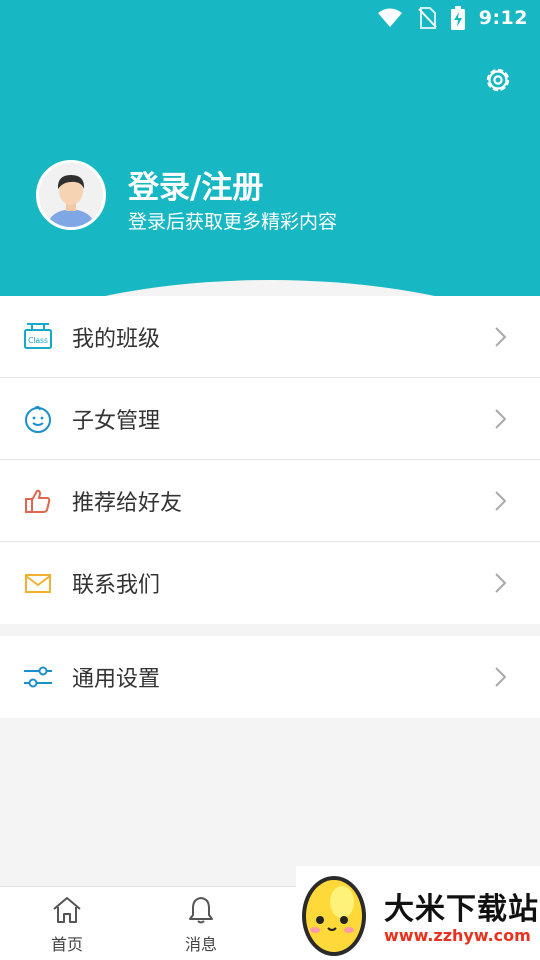 Image resolution: width=540 pixels, height=960 pixels. Describe the element at coordinates (201, 925) in the screenshot. I see `nav-tab-messages: 消息` at that location.